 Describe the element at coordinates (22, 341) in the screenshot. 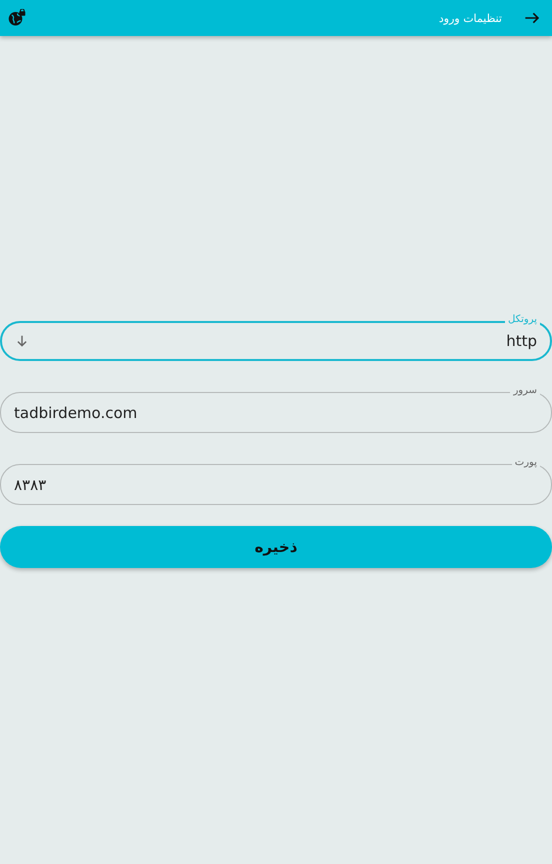

I see `down-arrow-icon` at that location.